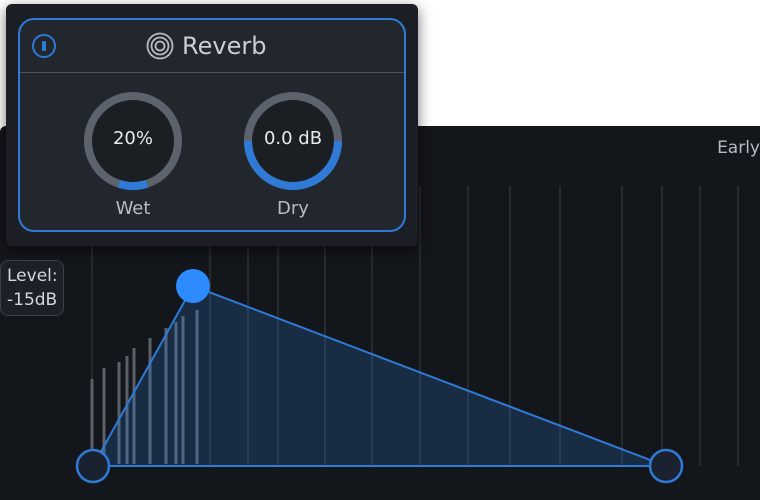  What do you see at coordinates (666, 466) in the screenshot?
I see `end-node-handle` at bounding box center [666, 466].